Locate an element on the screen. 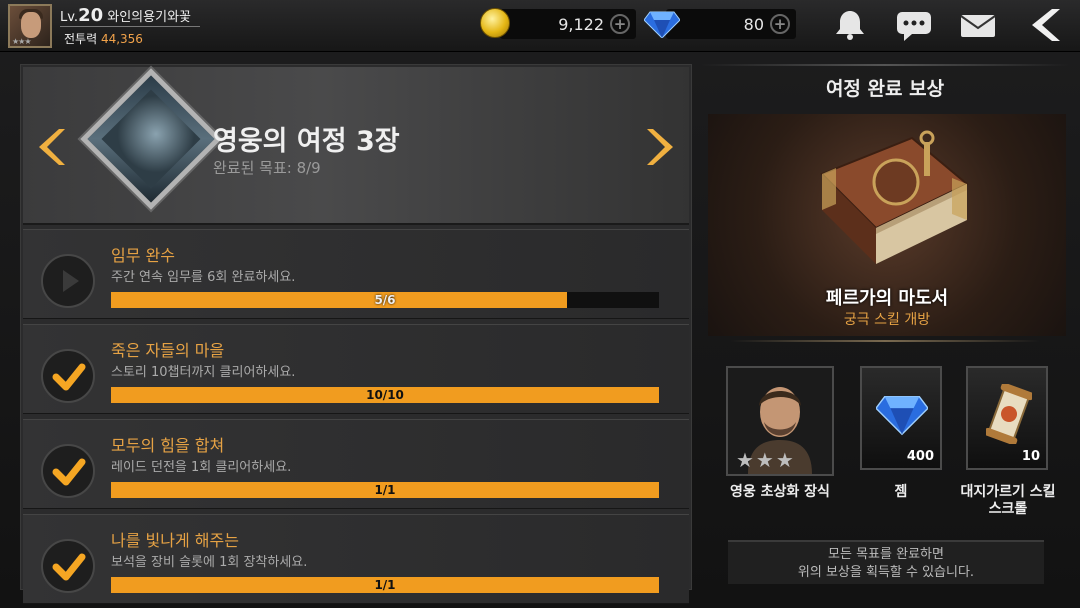  gem-reward-icon is located at coordinates (902, 415).